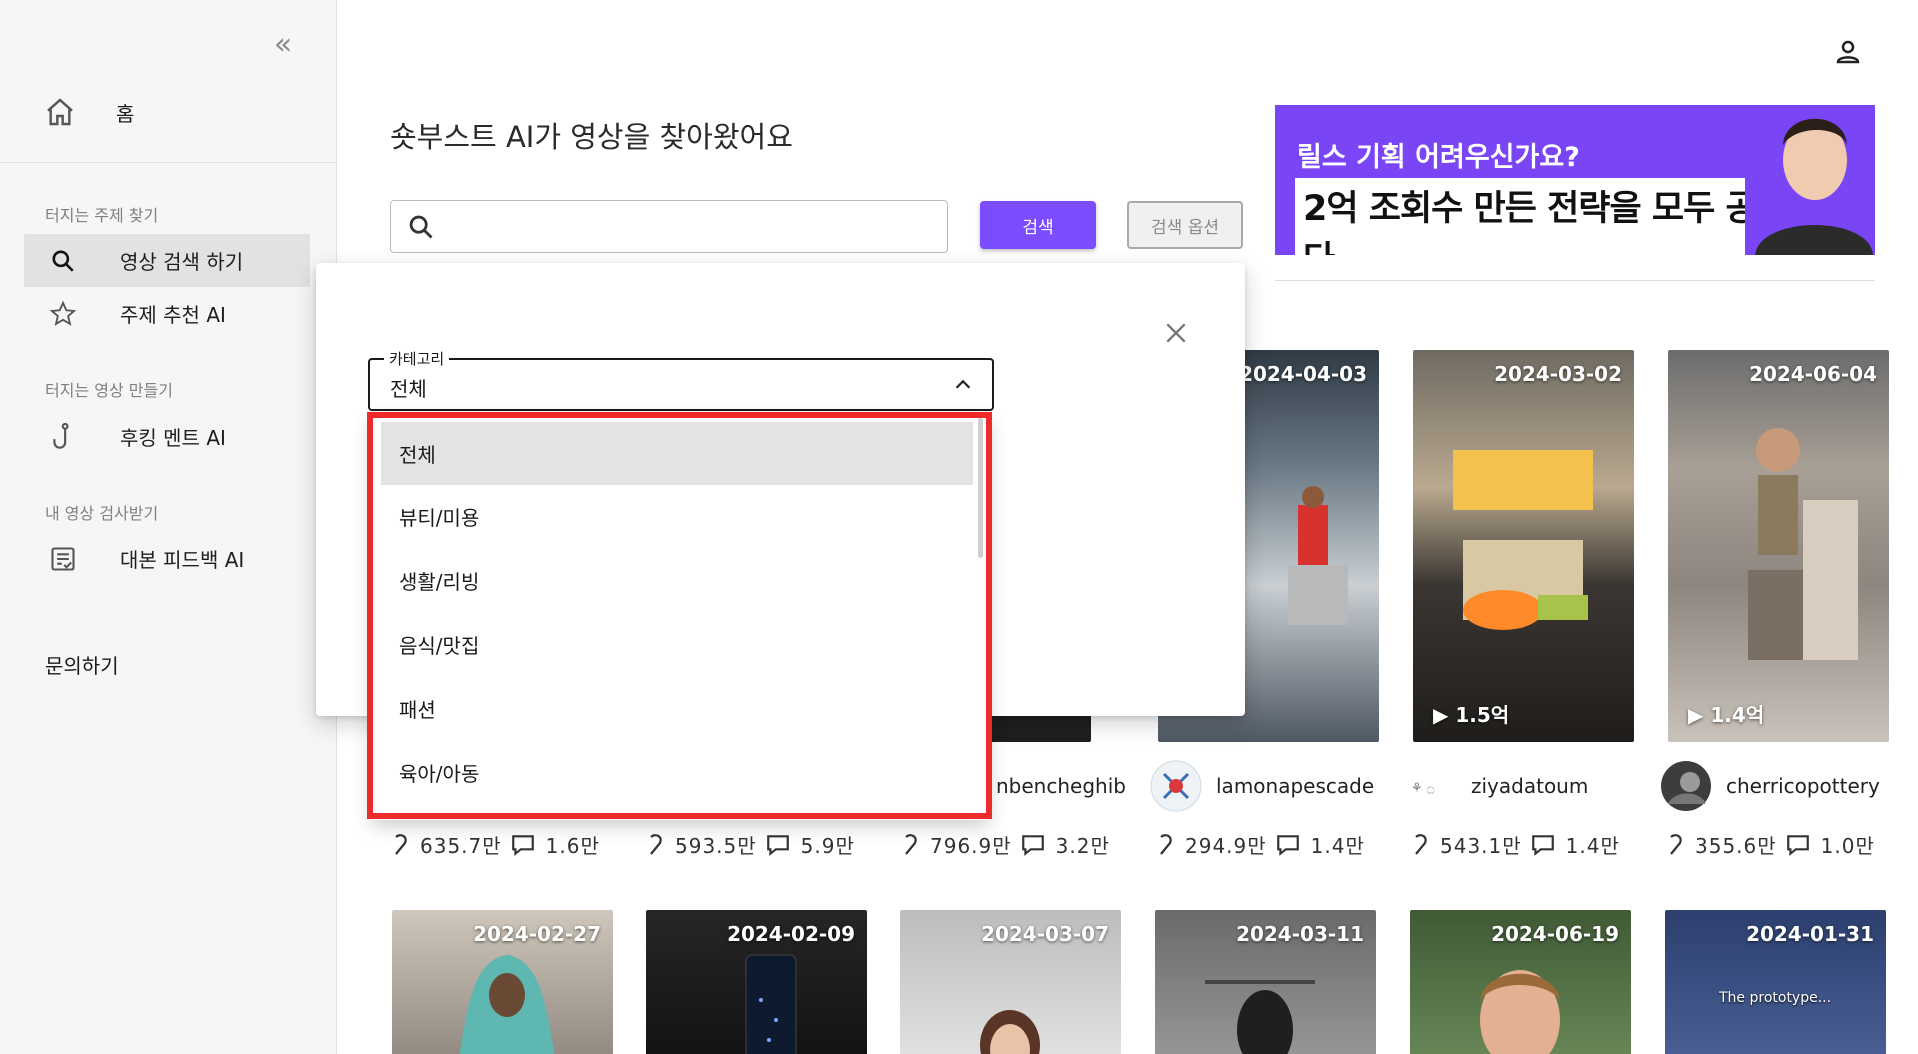  Describe the element at coordinates (716, 846) in the screenshot. I see `like-count: 593.5만` at that location.